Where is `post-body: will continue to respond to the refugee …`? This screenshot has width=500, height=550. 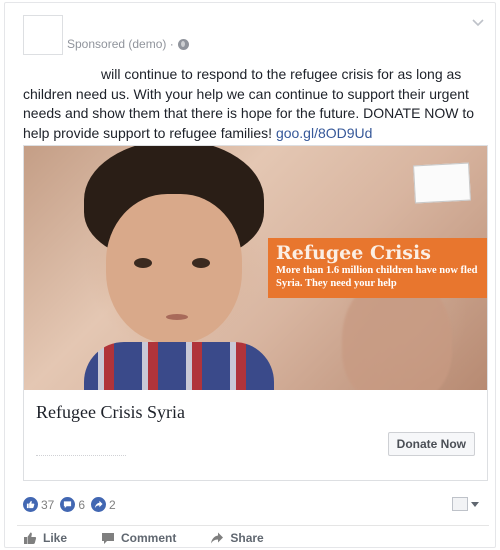
post-body: will continue to respond to the refugee … is located at coordinates (249, 103).